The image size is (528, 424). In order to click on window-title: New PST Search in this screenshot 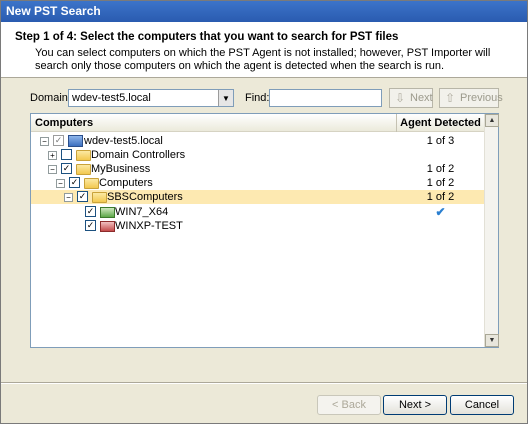, I will do `click(264, 11)`.